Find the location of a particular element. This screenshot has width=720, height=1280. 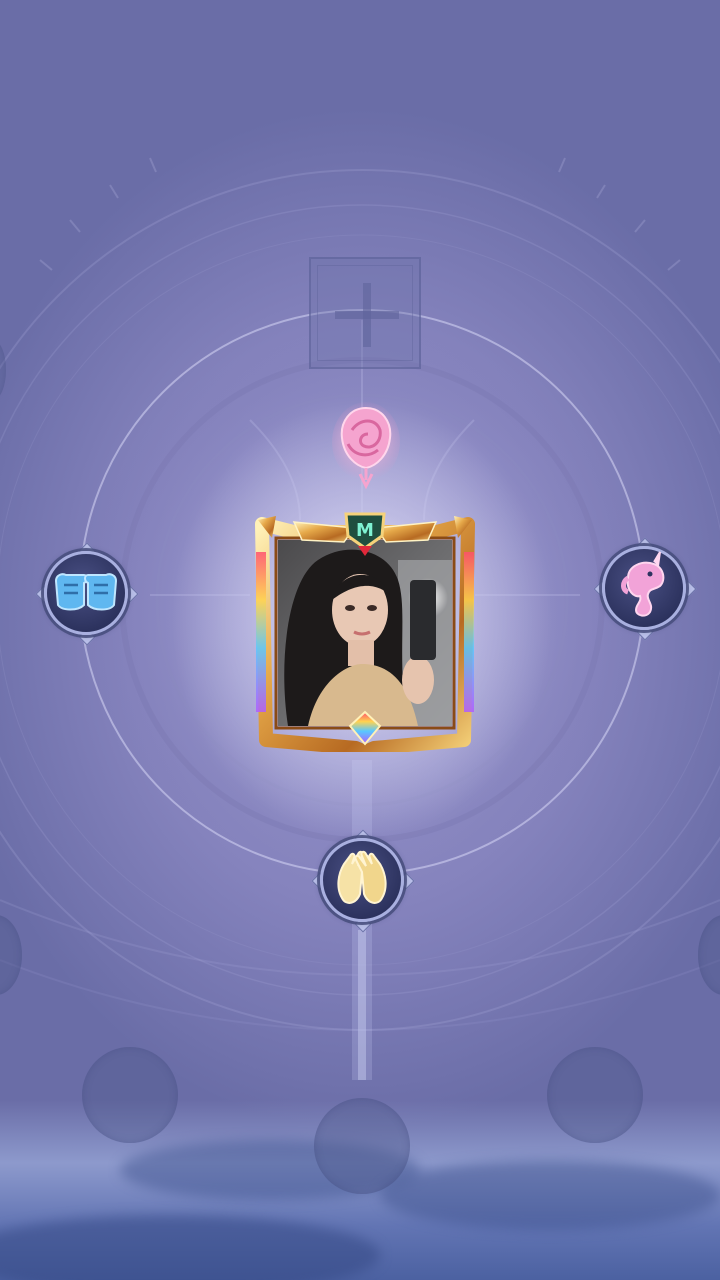

unicorn-icon is located at coordinates (643, 584).